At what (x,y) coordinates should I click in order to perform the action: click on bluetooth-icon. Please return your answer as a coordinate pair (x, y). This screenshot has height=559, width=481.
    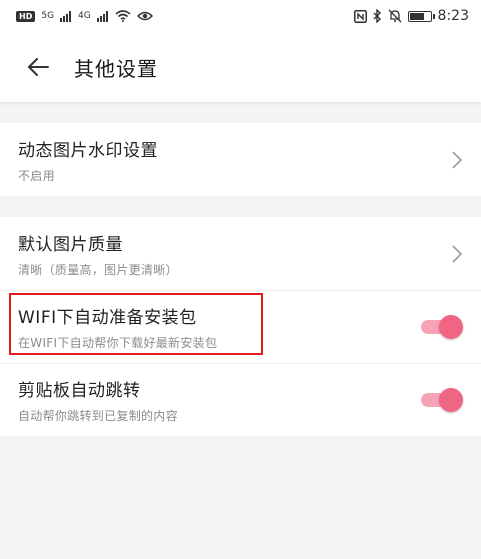
    Looking at the image, I should click on (377, 16).